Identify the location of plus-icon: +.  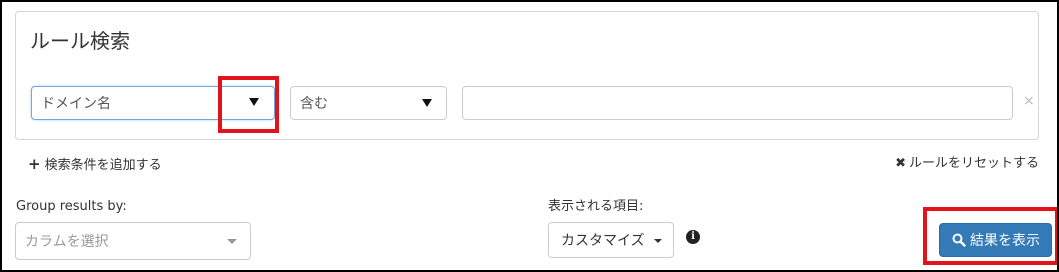
(34, 164).